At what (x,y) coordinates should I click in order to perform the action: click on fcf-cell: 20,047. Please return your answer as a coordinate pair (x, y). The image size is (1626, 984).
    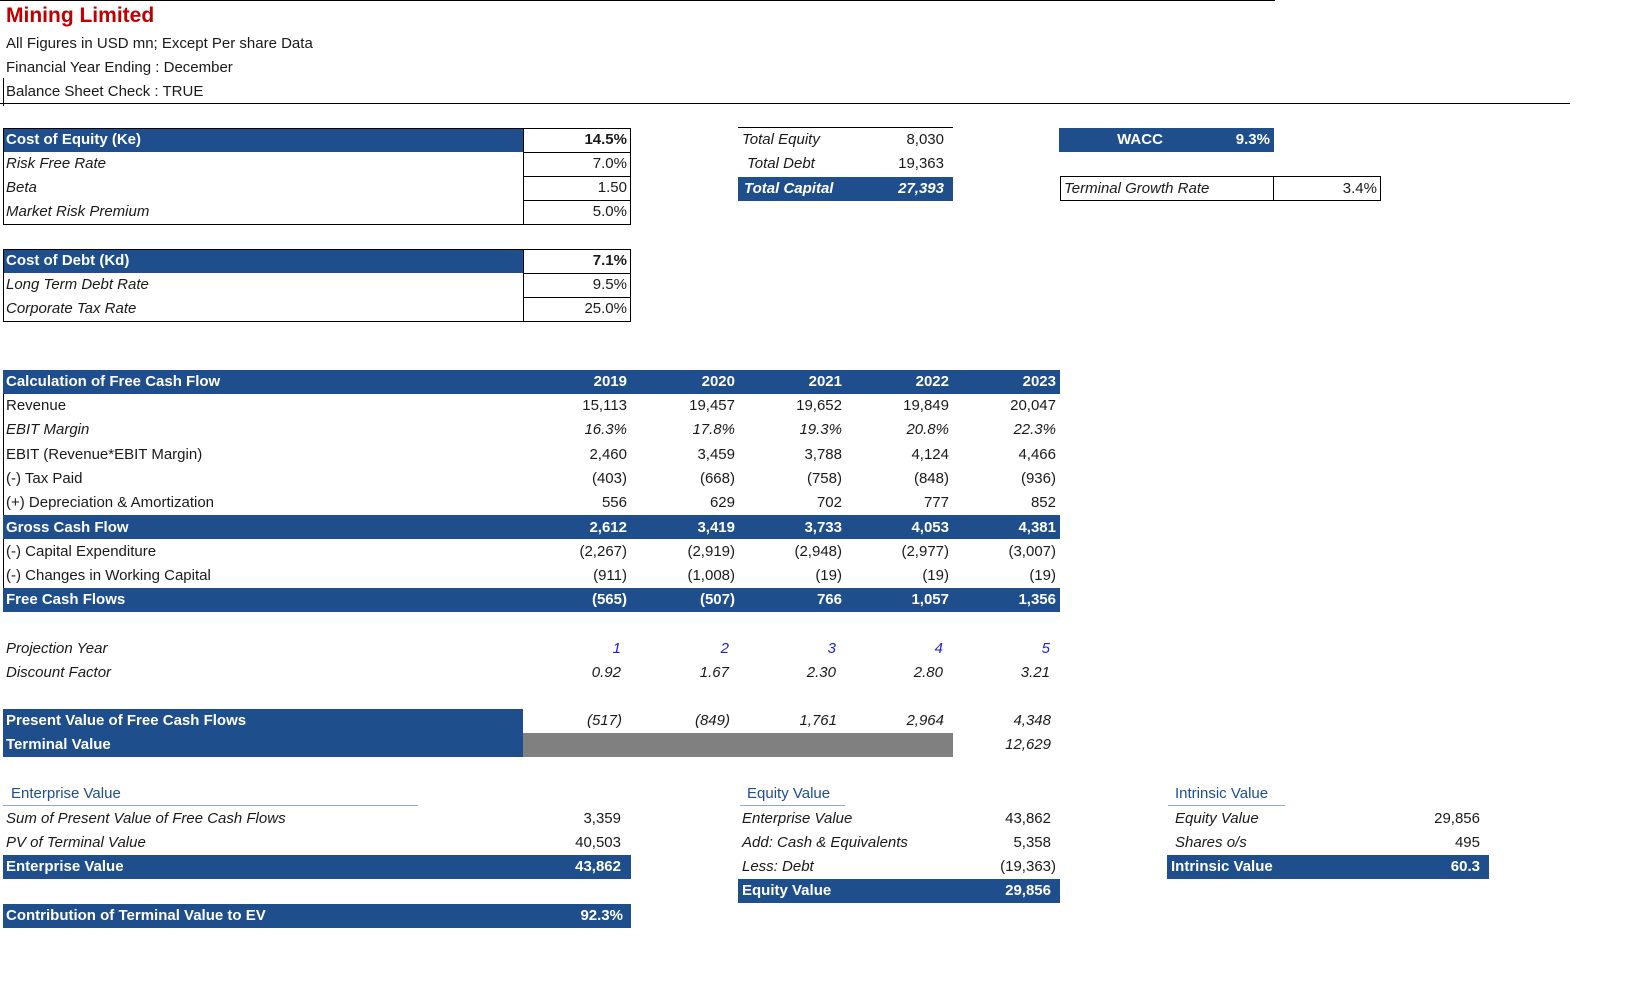
    Looking at the image, I should click on (1033, 405).